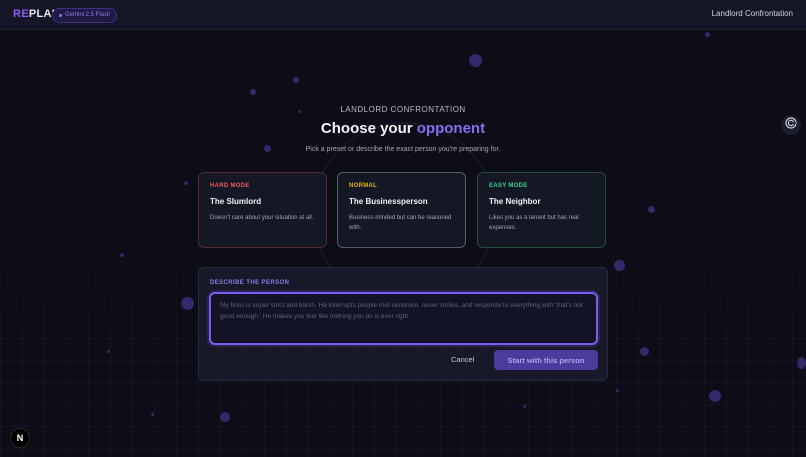  I want to click on start-with-person-button: Start with this person, so click(546, 360).